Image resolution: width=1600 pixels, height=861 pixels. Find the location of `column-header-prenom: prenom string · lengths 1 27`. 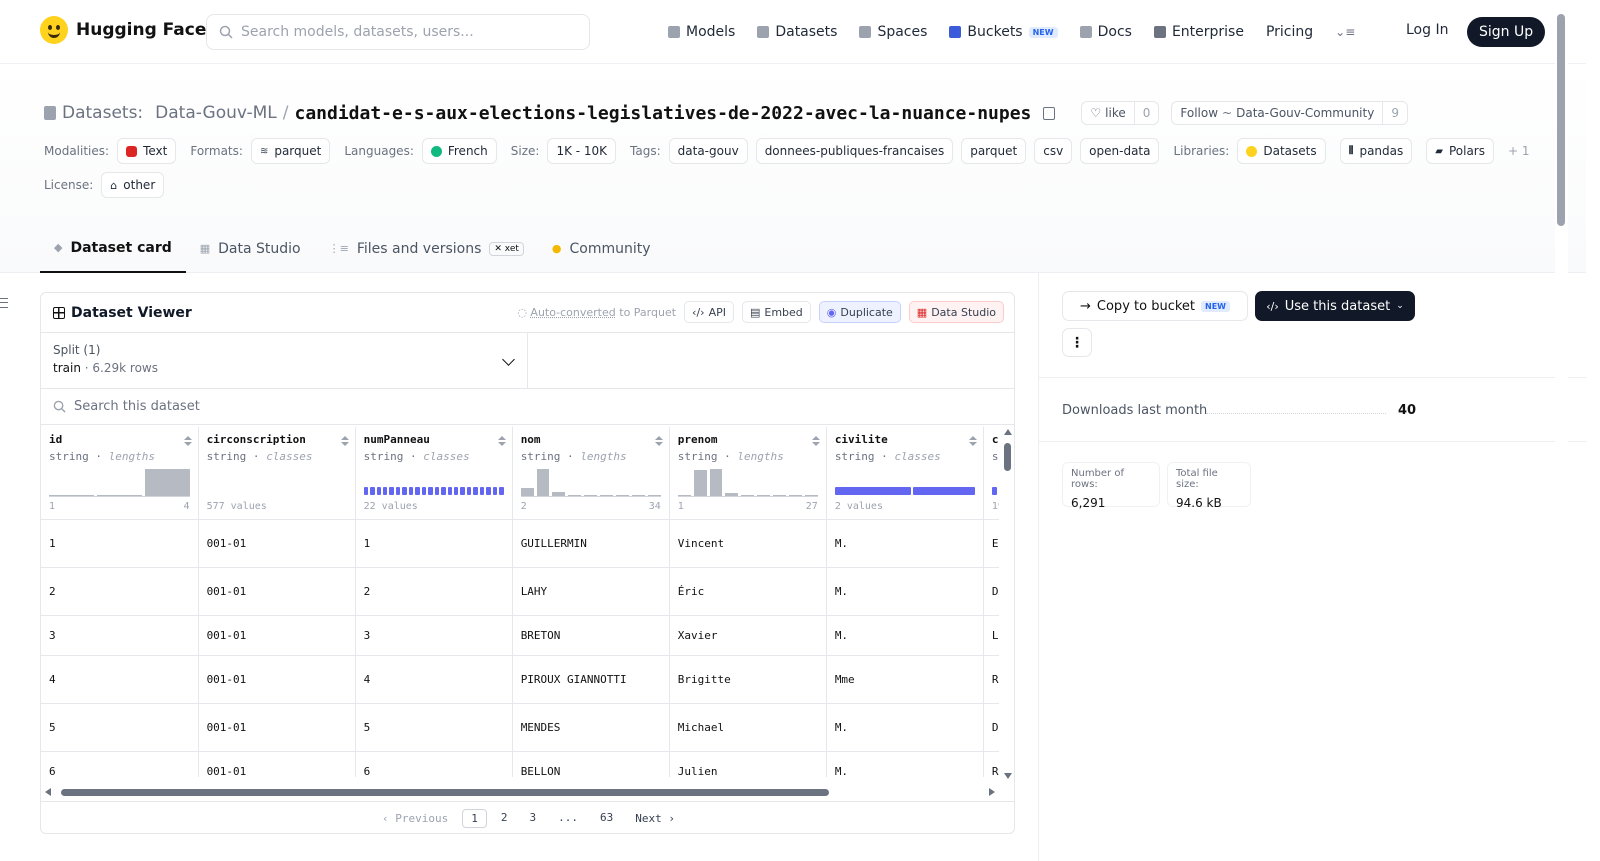

column-header-prenom: prenom string · lengths 1 27 is located at coordinates (748, 473).